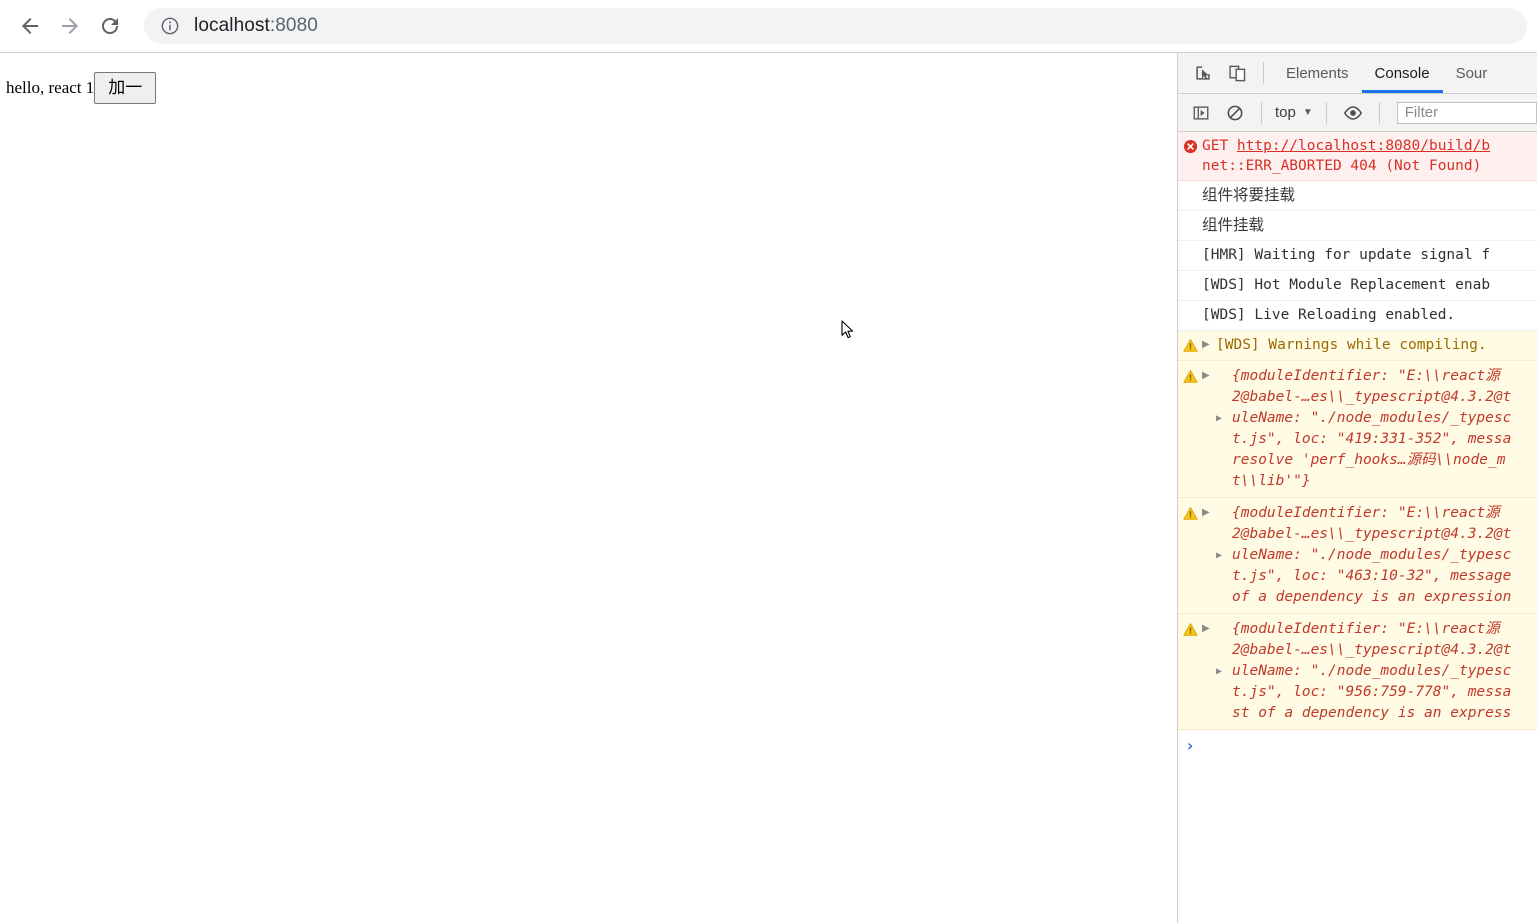  What do you see at coordinates (170, 26) in the screenshot?
I see `site-info-icon` at bounding box center [170, 26].